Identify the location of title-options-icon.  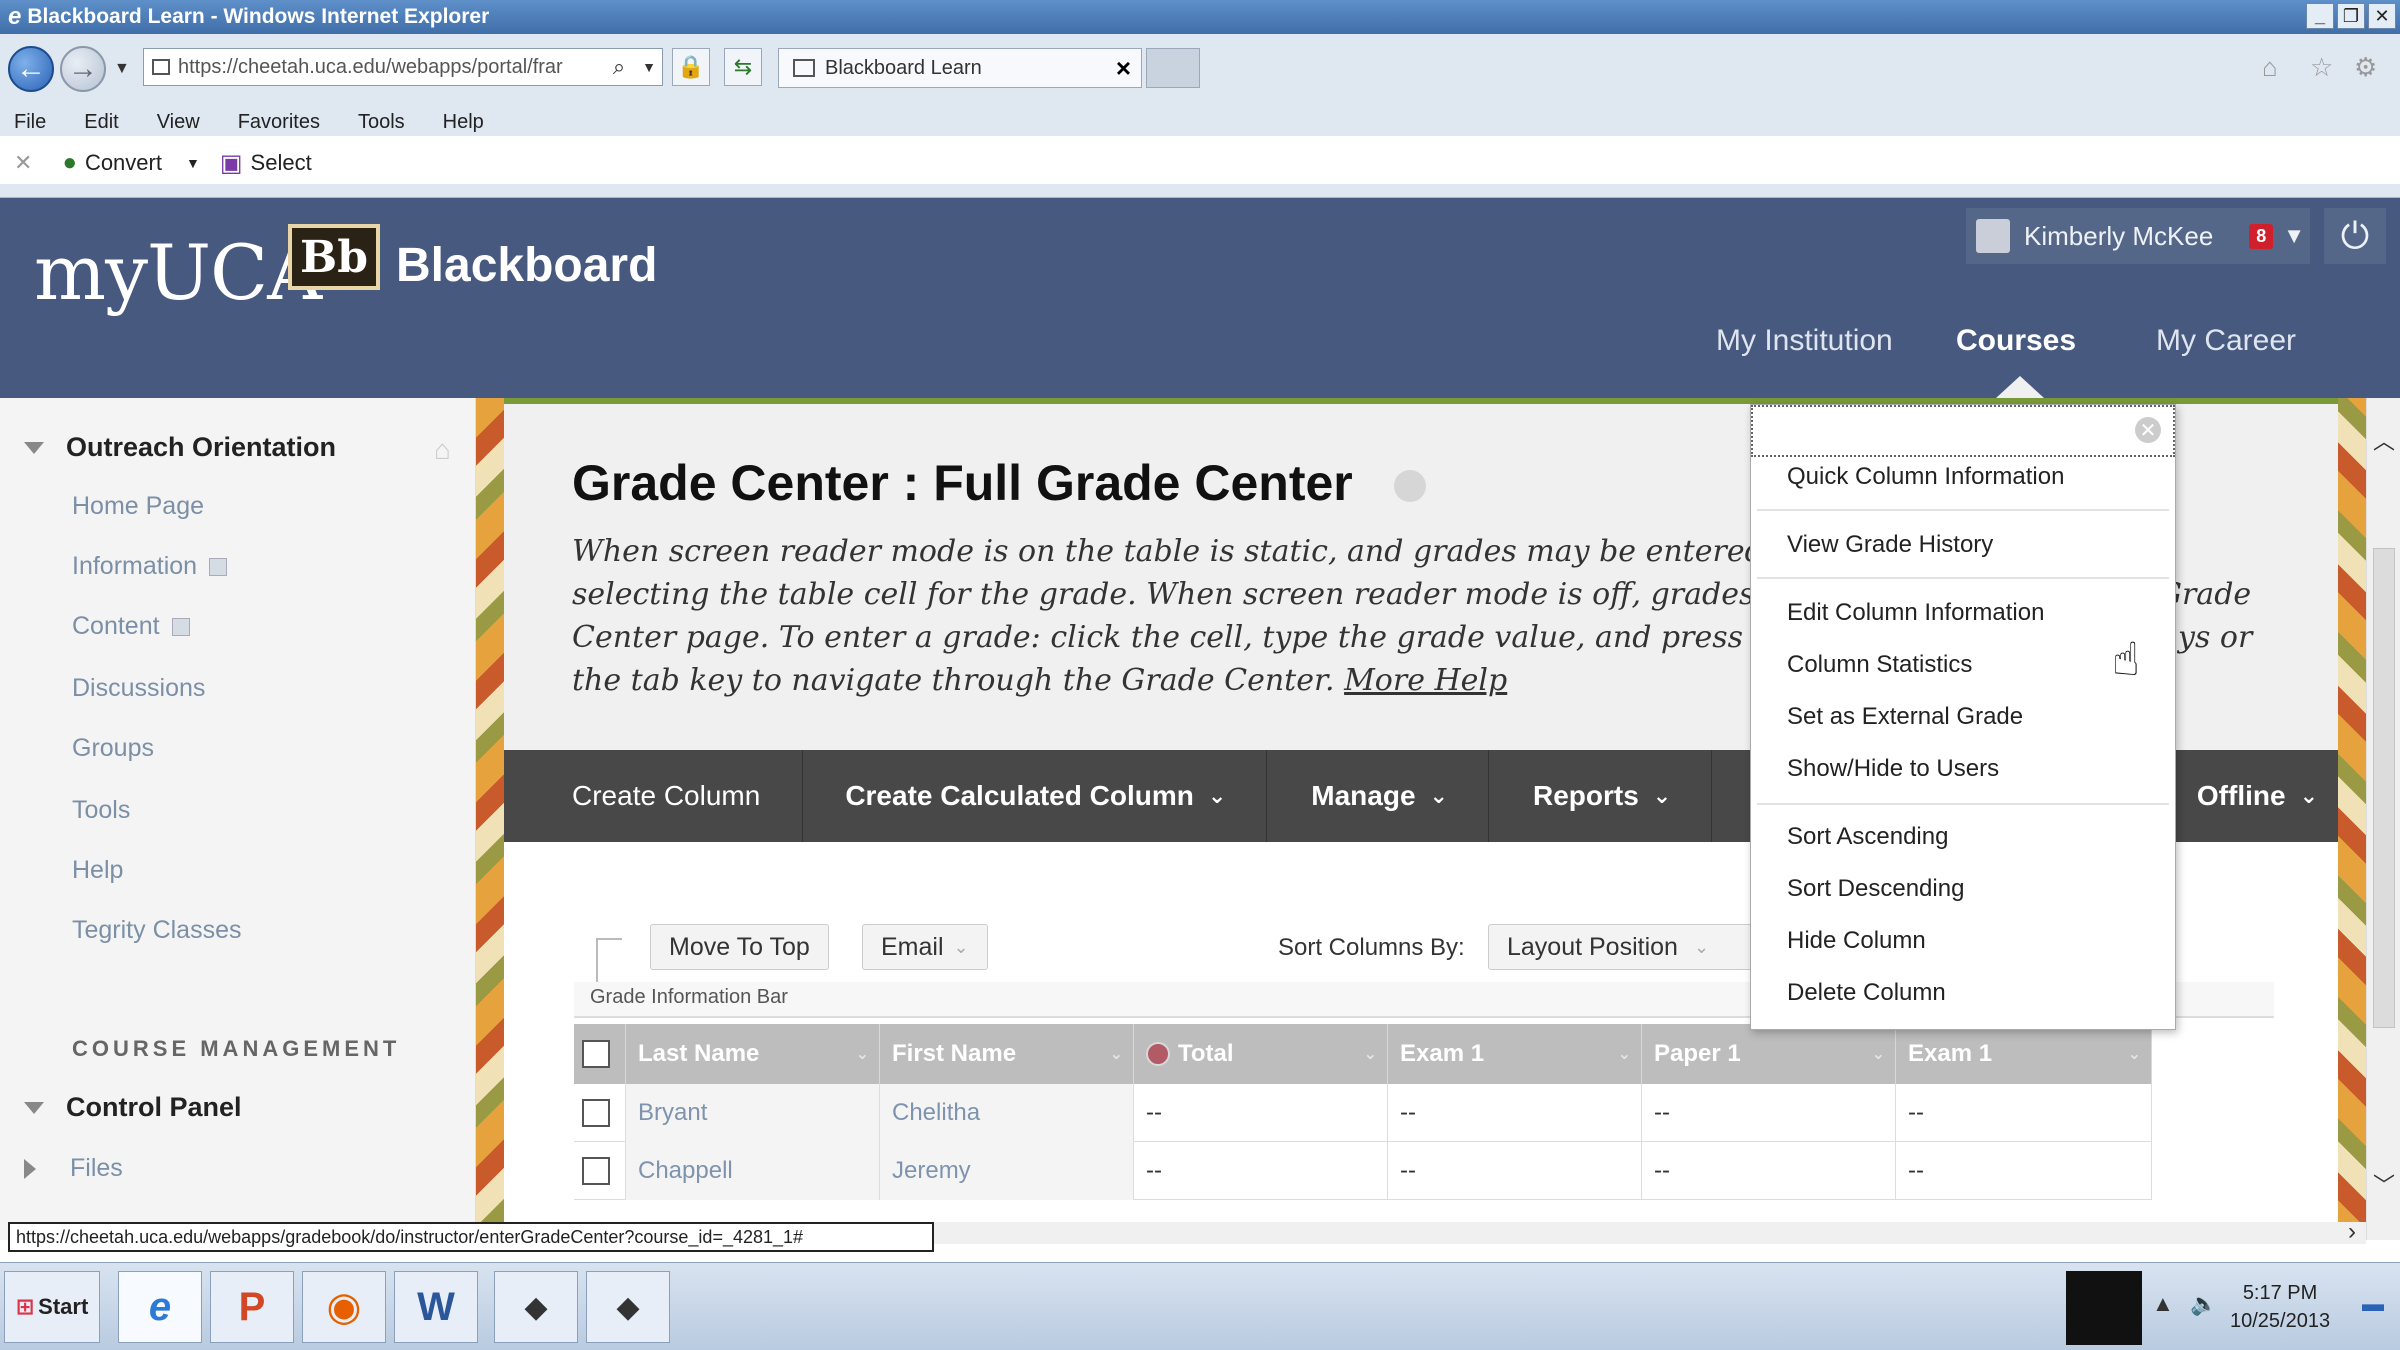
(1410, 486).